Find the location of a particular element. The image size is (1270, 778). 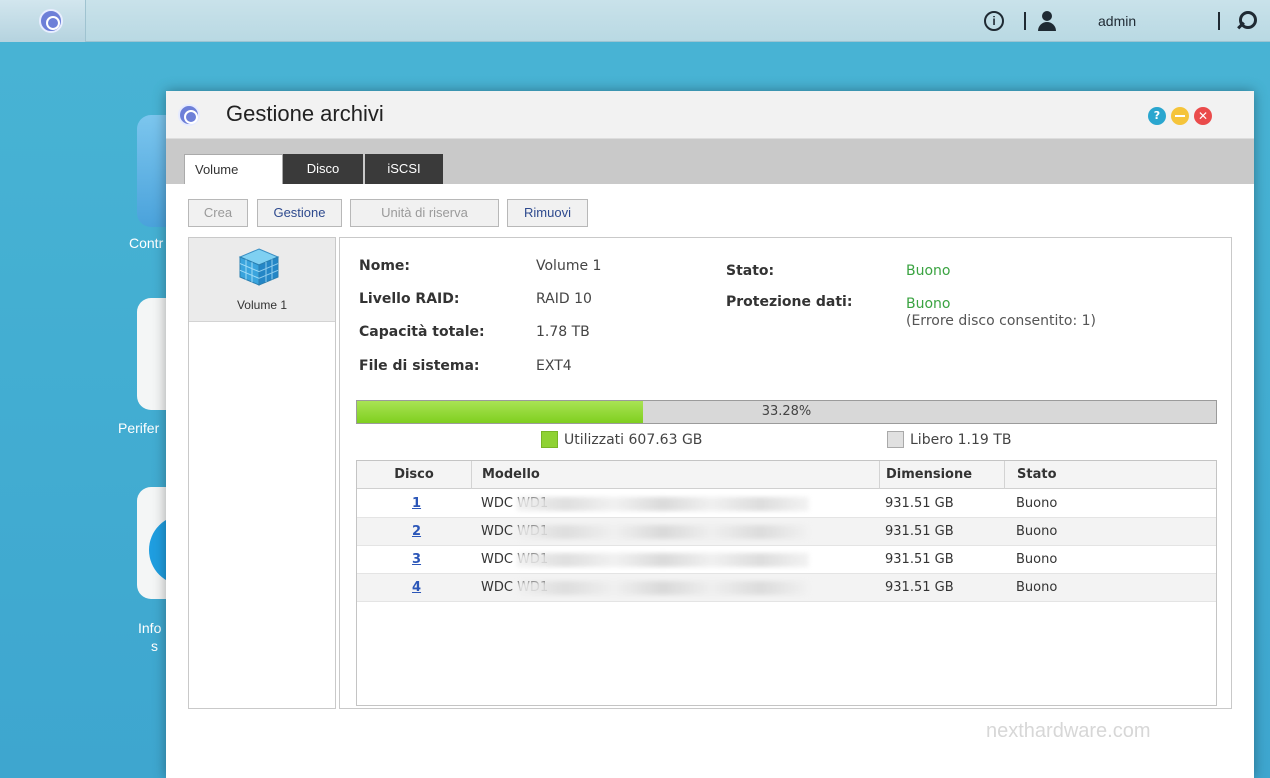

window-titlebar: Gestione archivi ? ✕ is located at coordinates (710, 115).